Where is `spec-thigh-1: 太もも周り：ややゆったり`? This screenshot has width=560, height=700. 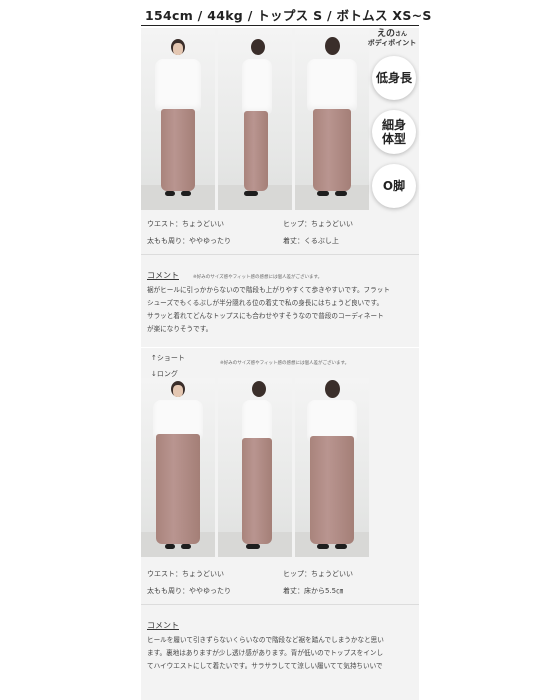
spec-thigh-1: 太もも周り：ややゆったり is located at coordinates (189, 241).